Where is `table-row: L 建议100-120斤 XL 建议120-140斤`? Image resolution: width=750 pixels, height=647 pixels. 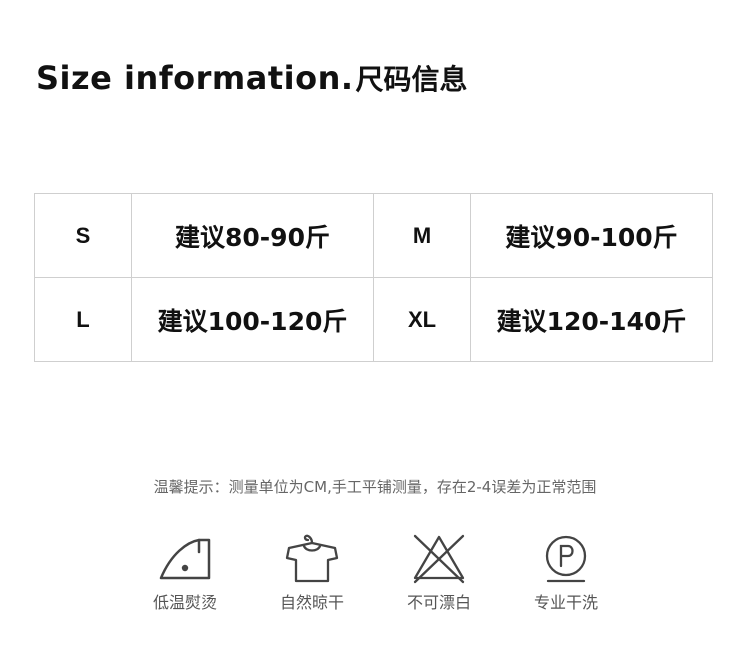 table-row: L 建议100-120斤 XL 建议120-140斤 is located at coordinates (373, 319).